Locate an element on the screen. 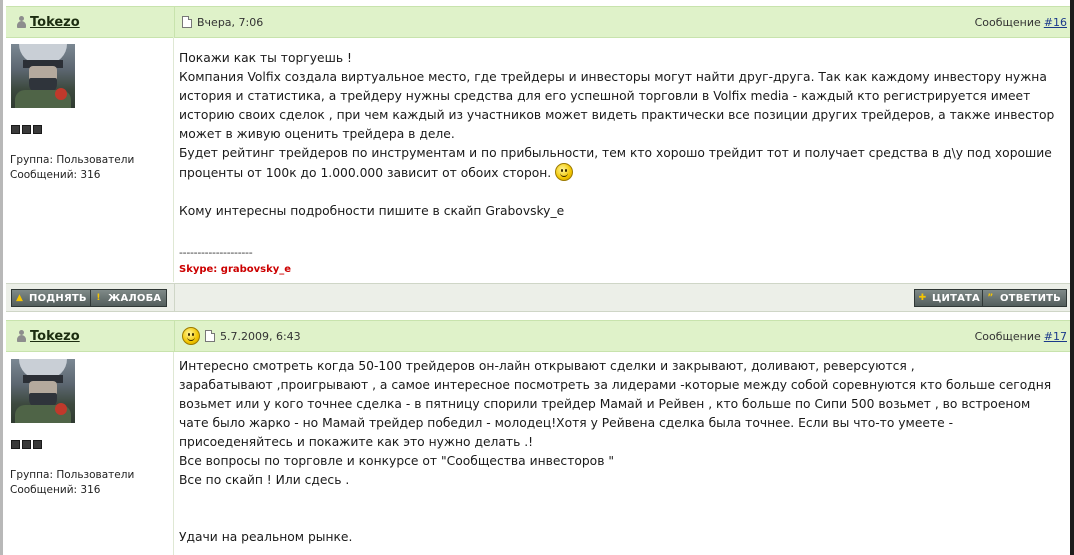 The image size is (1074, 555). post-number: Сообщение #16 is located at coordinates (1021, 22).